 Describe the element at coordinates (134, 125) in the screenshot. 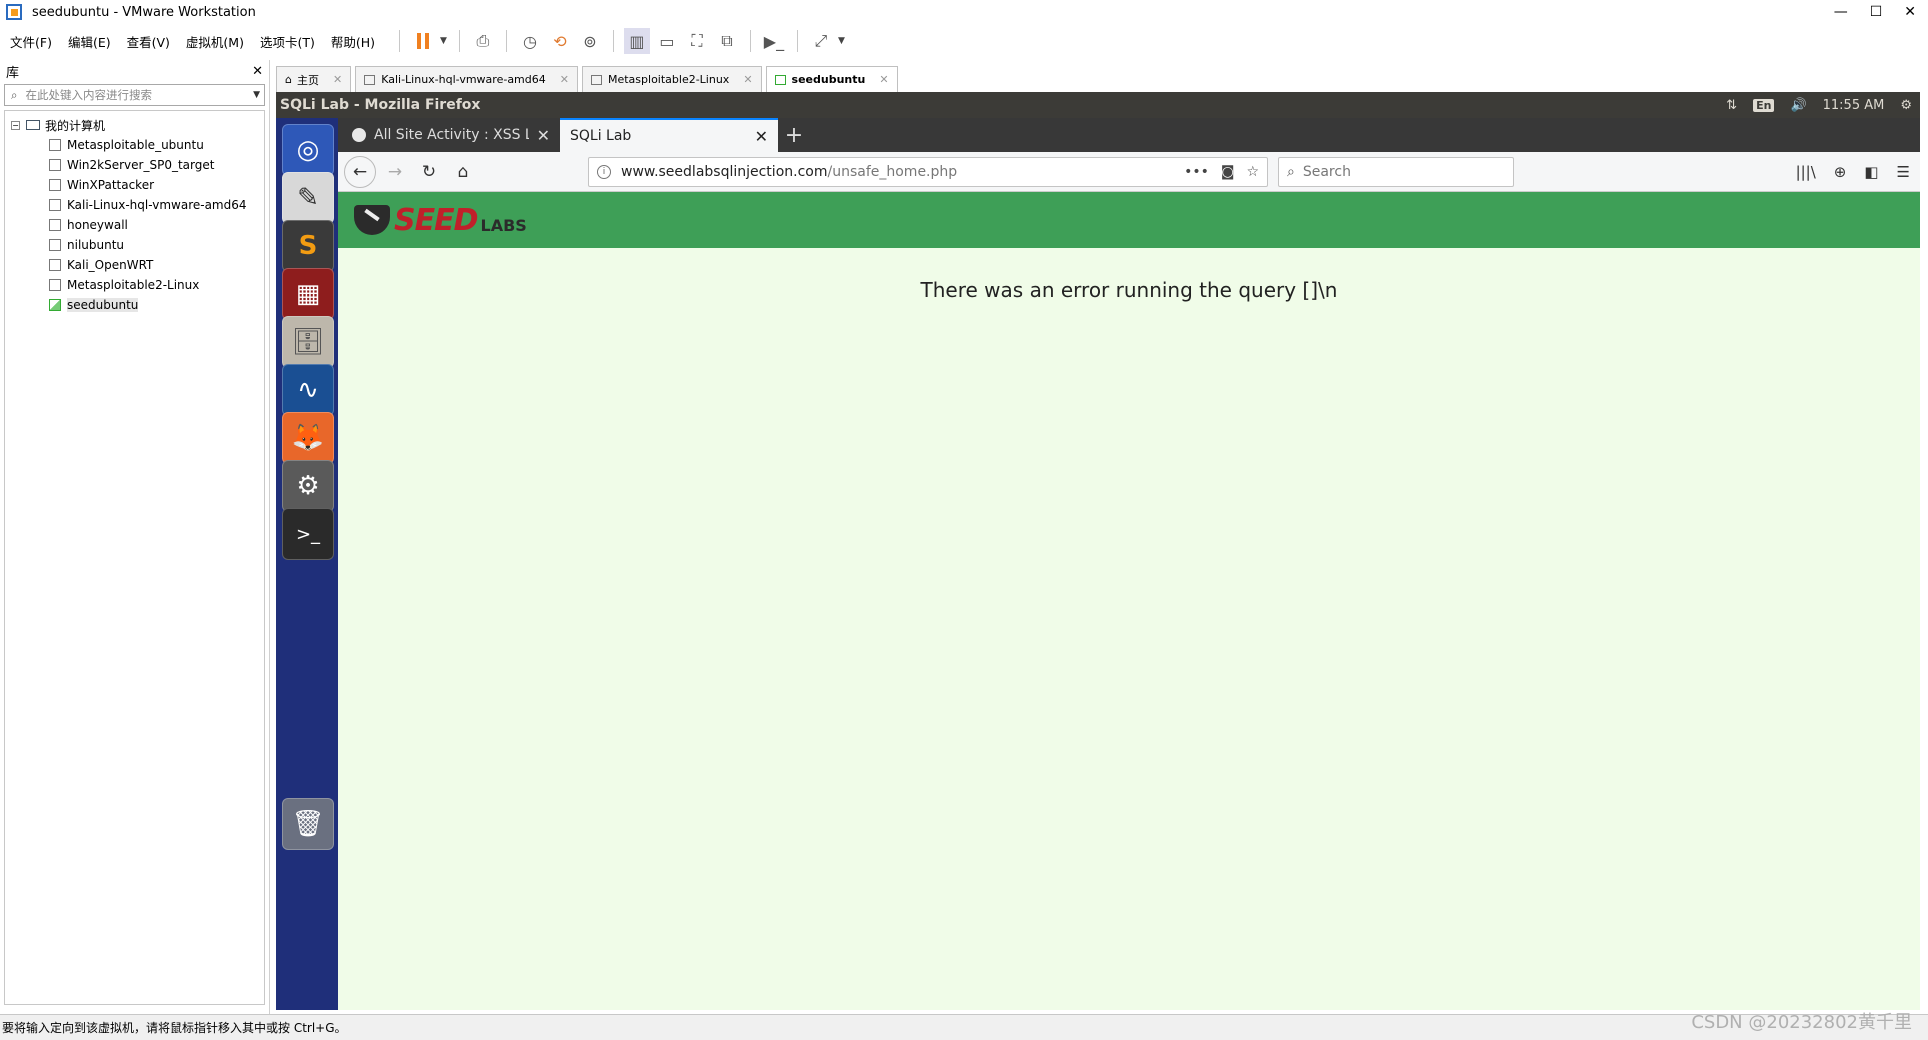

I see `tree-root-my-computer: − 我的计算机` at that location.